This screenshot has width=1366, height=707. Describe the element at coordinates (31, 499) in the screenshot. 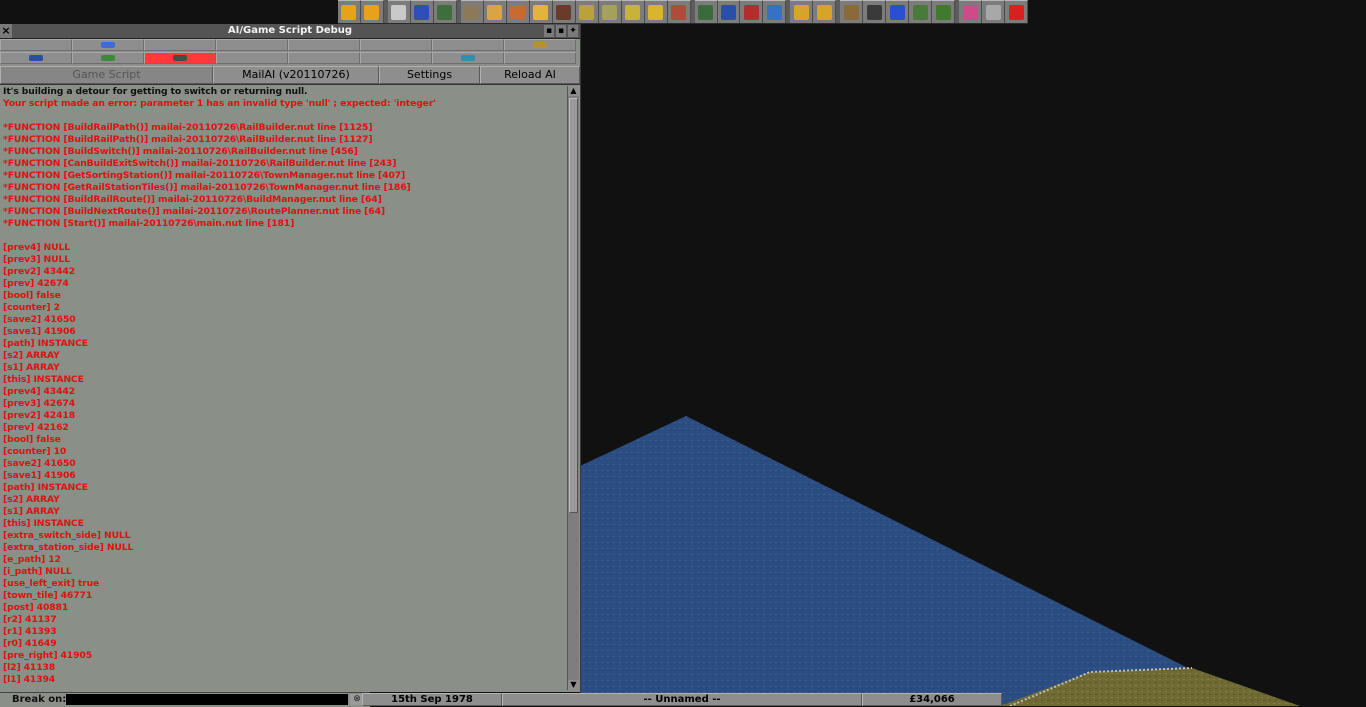

I see `log-line: [s2] ARRAY` at that location.